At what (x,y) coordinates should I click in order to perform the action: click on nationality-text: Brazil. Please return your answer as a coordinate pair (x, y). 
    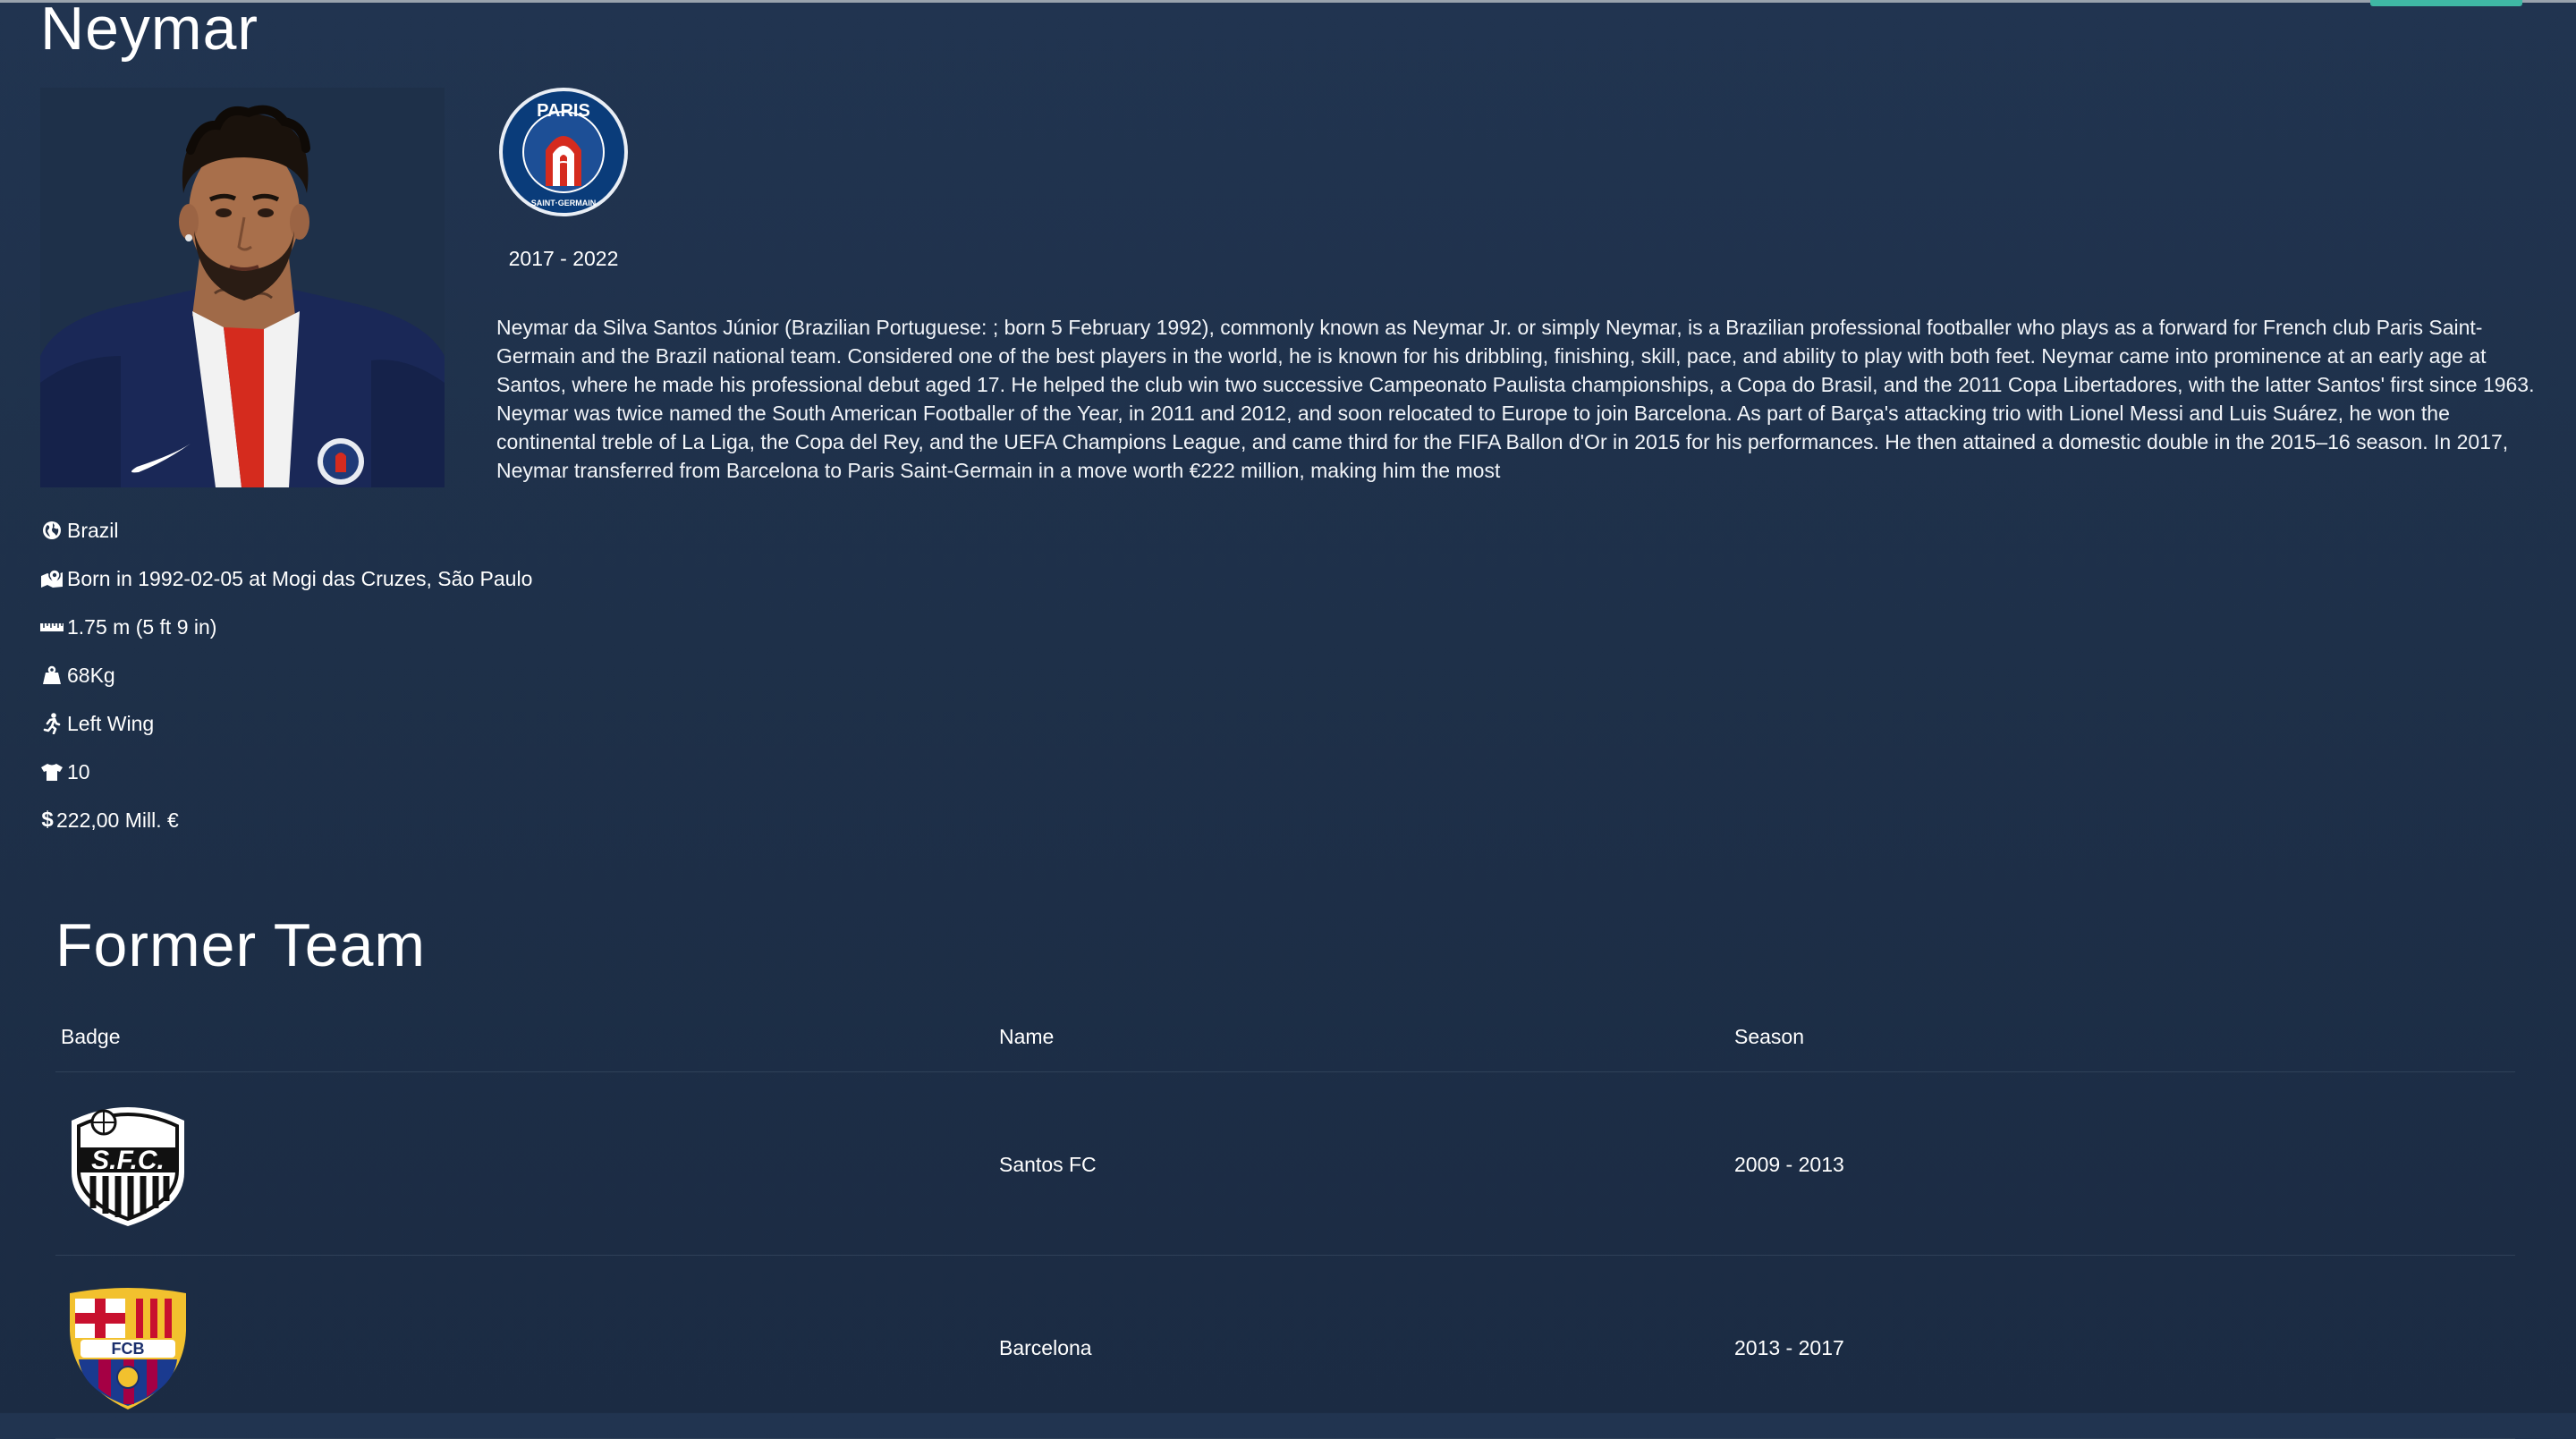
    Looking at the image, I should click on (93, 530).